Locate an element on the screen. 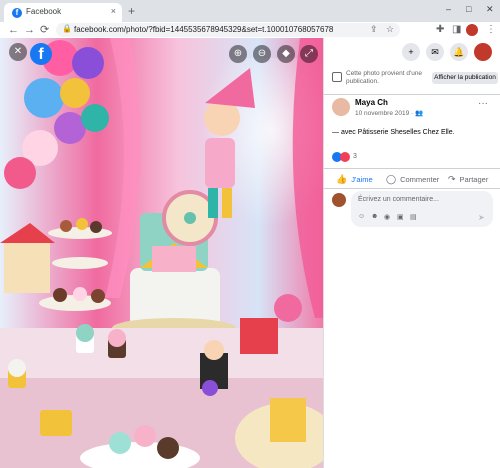 The image size is (500, 468). zoom-out-icon: ⊖ is located at coordinates (262, 54).